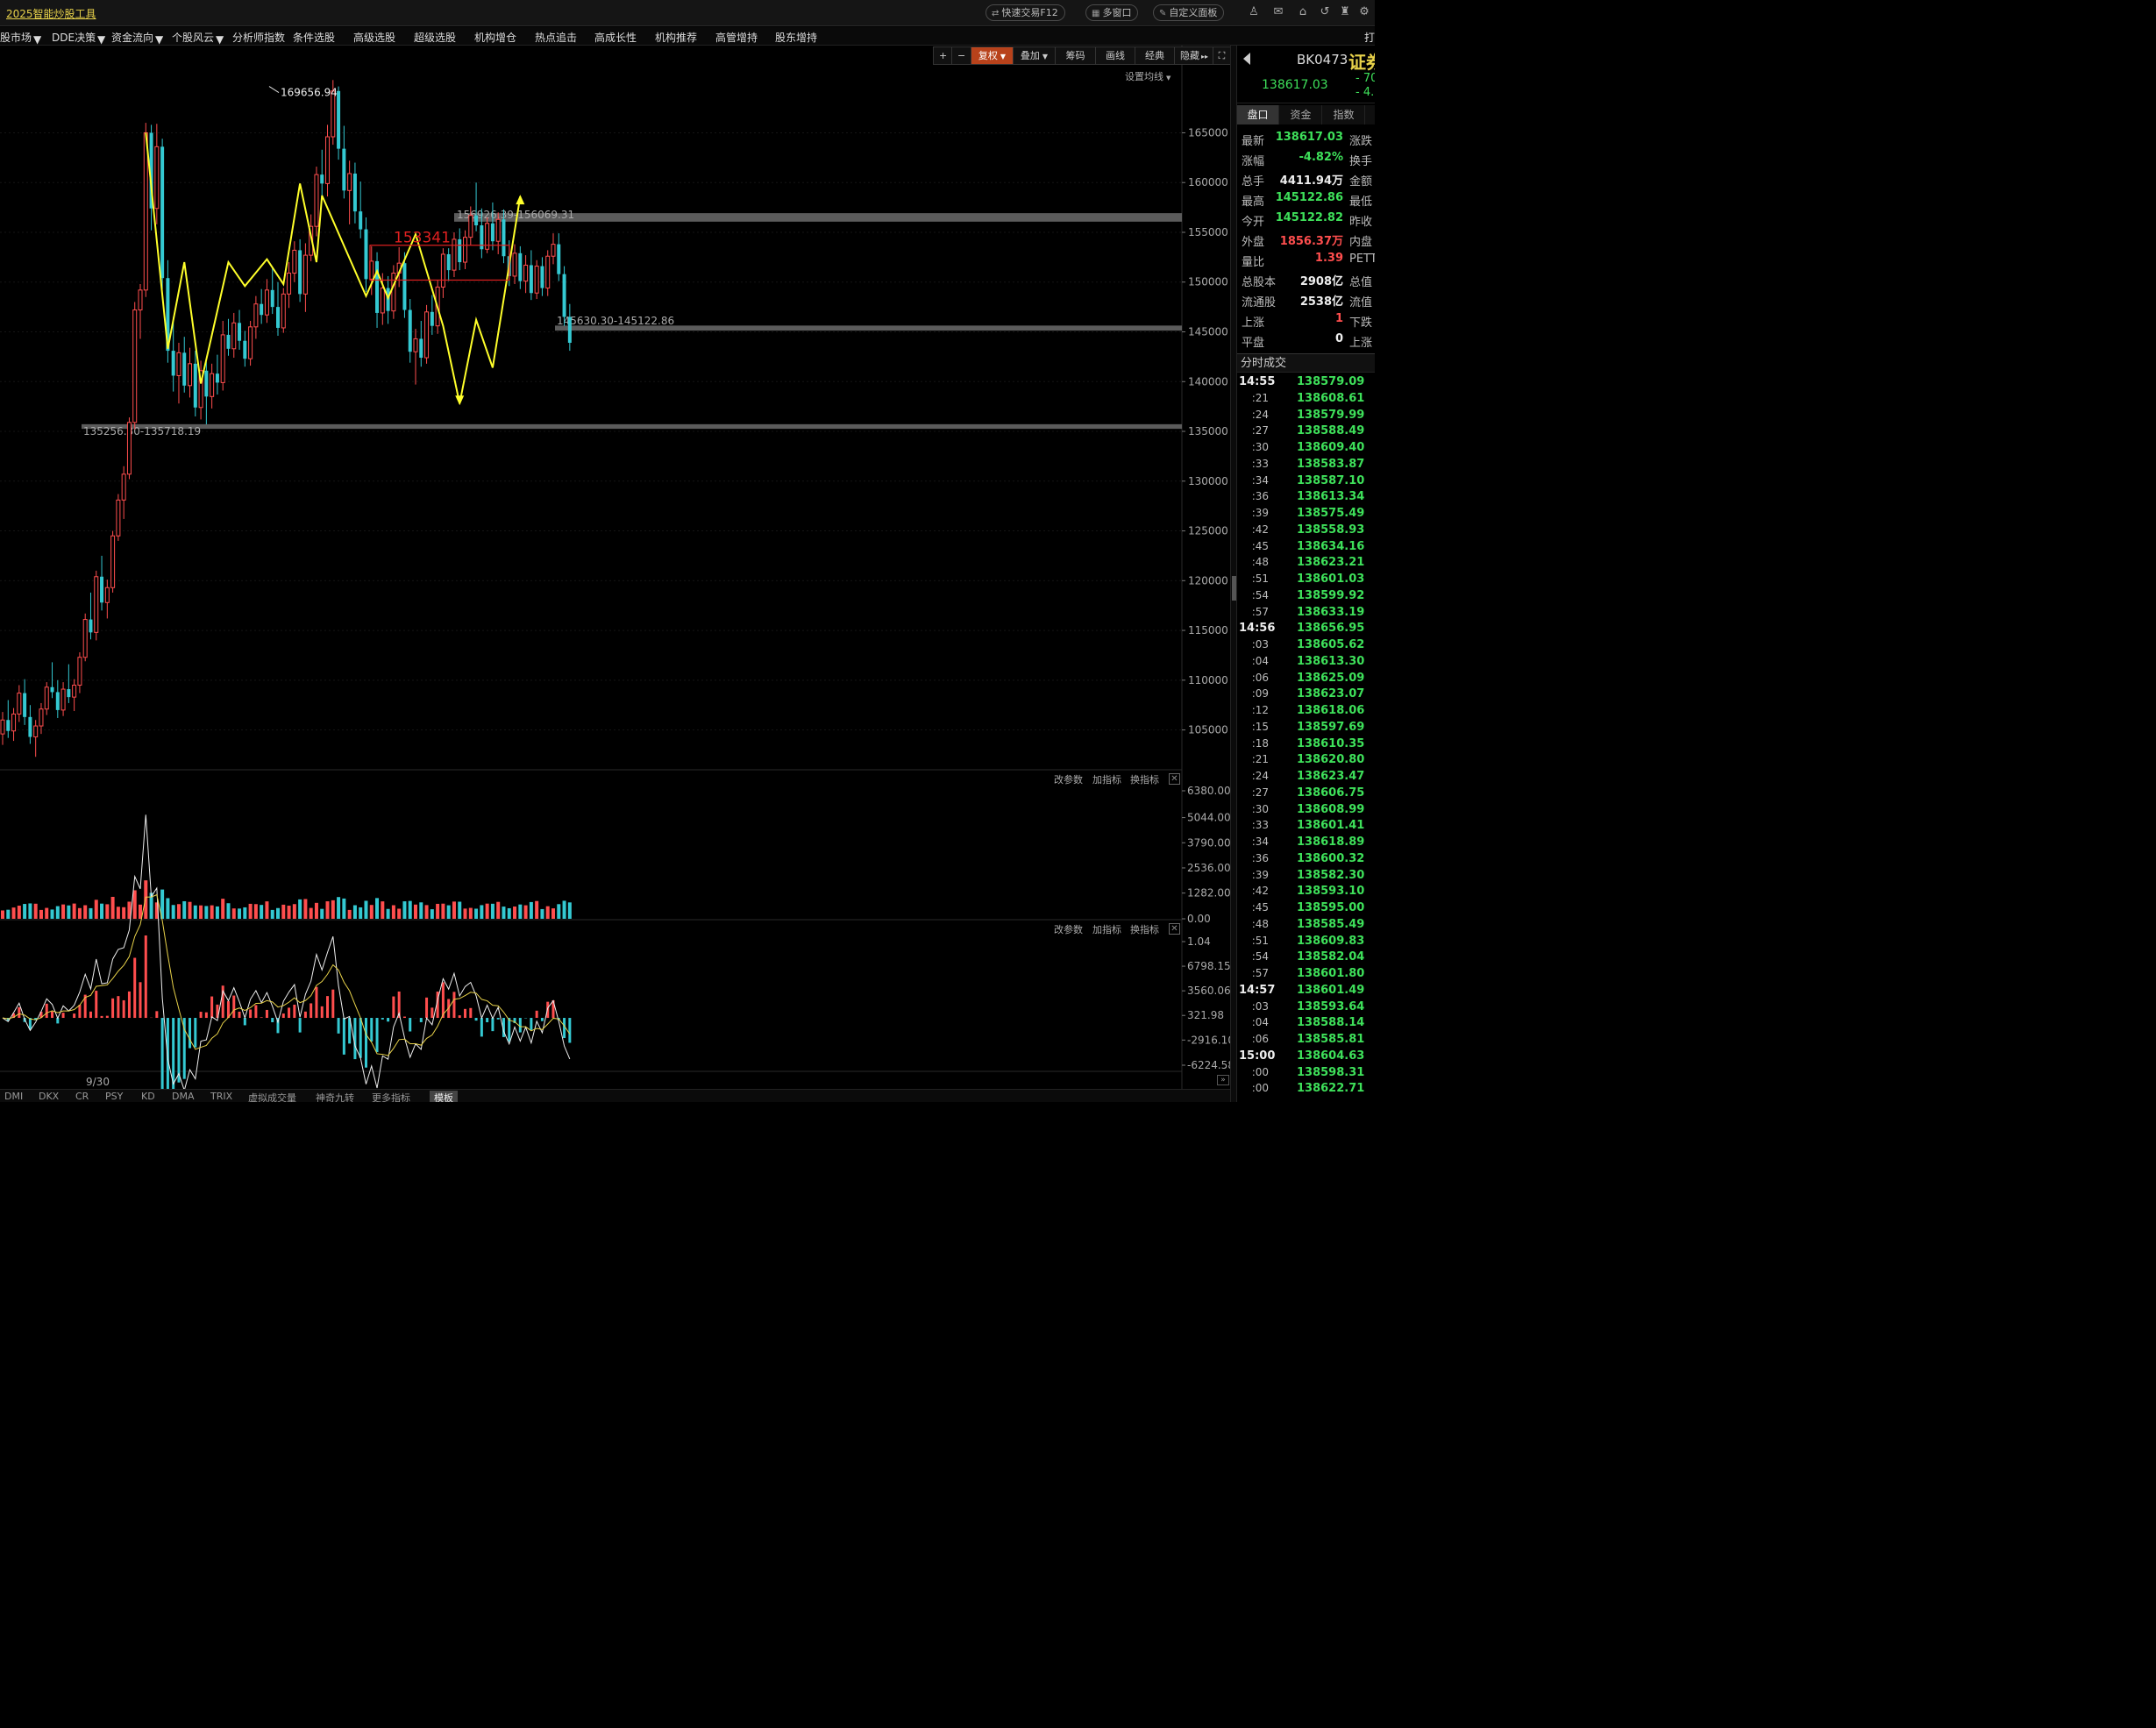  What do you see at coordinates (1301, 114) in the screenshot?
I see `tab-capital: 资金` at bounding box center [1301, 114].